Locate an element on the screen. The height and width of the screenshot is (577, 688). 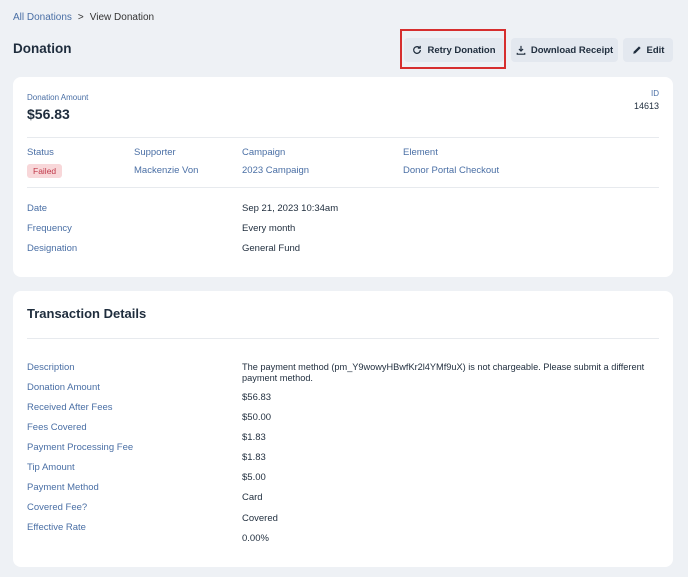
breadcrumb-current: View Donation is located at coordinates (122, 17).